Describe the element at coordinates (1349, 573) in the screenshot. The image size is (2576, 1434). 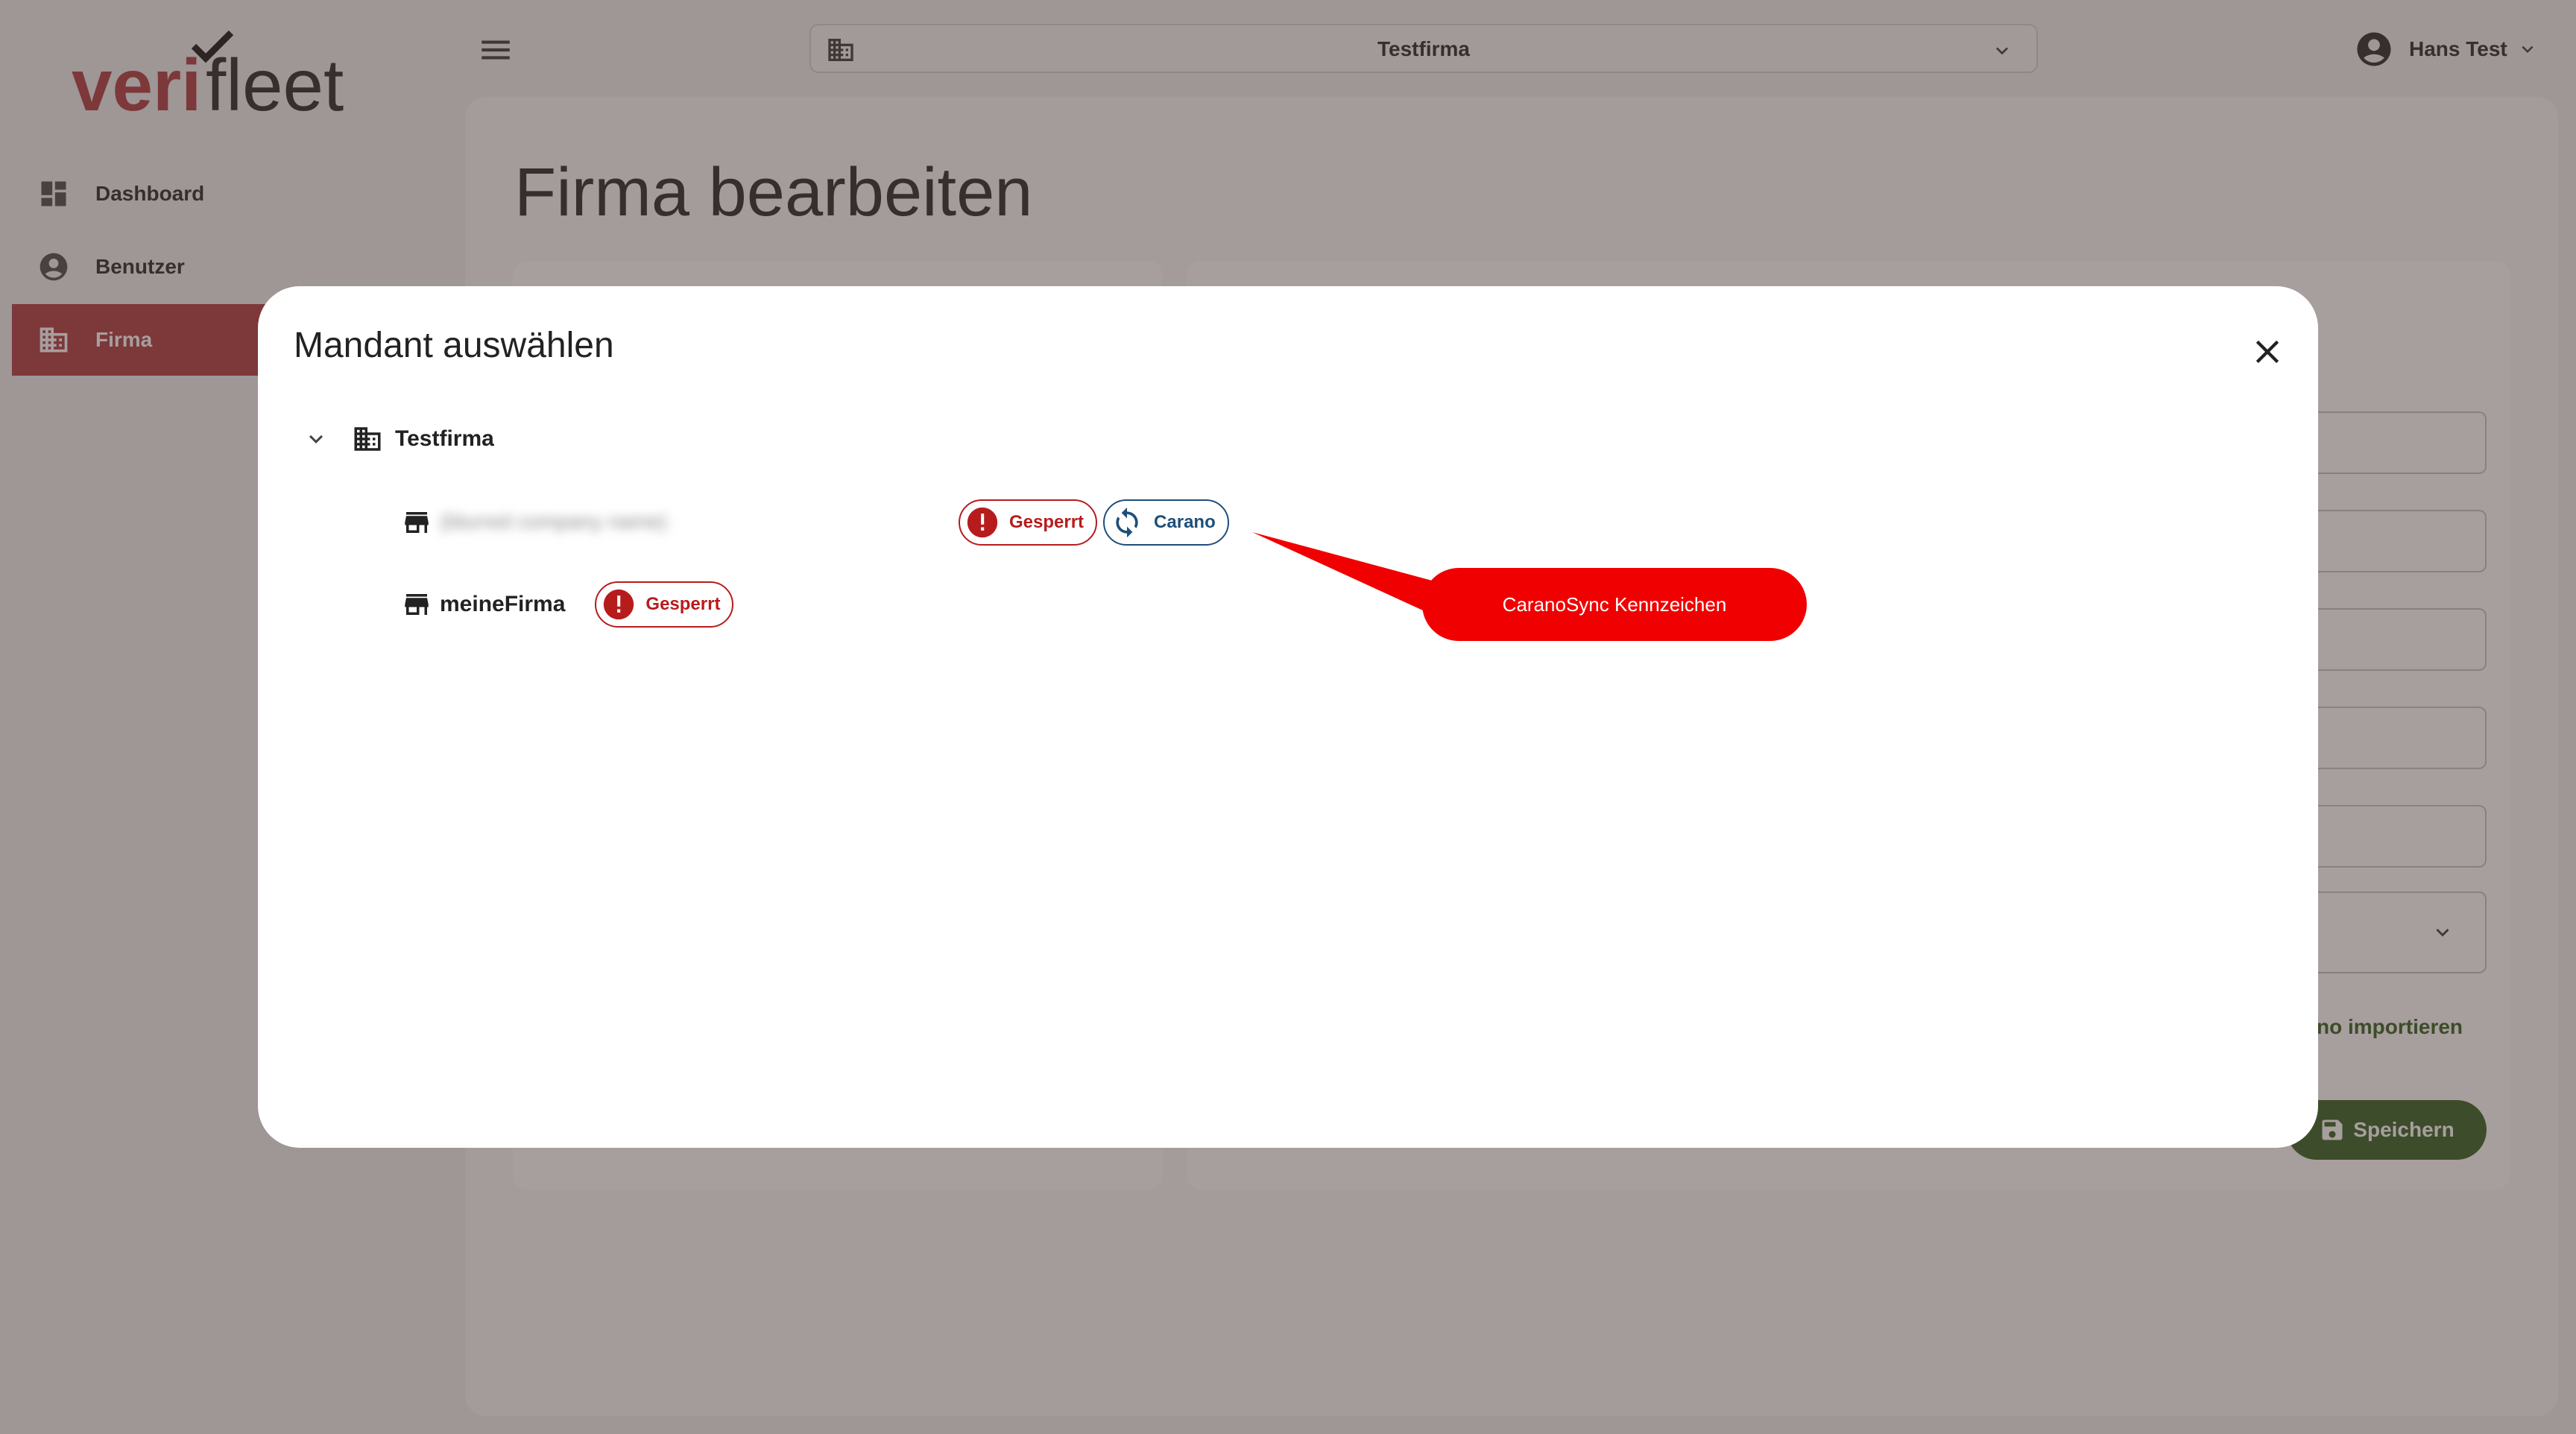
I see `callout-pointer` at that location.